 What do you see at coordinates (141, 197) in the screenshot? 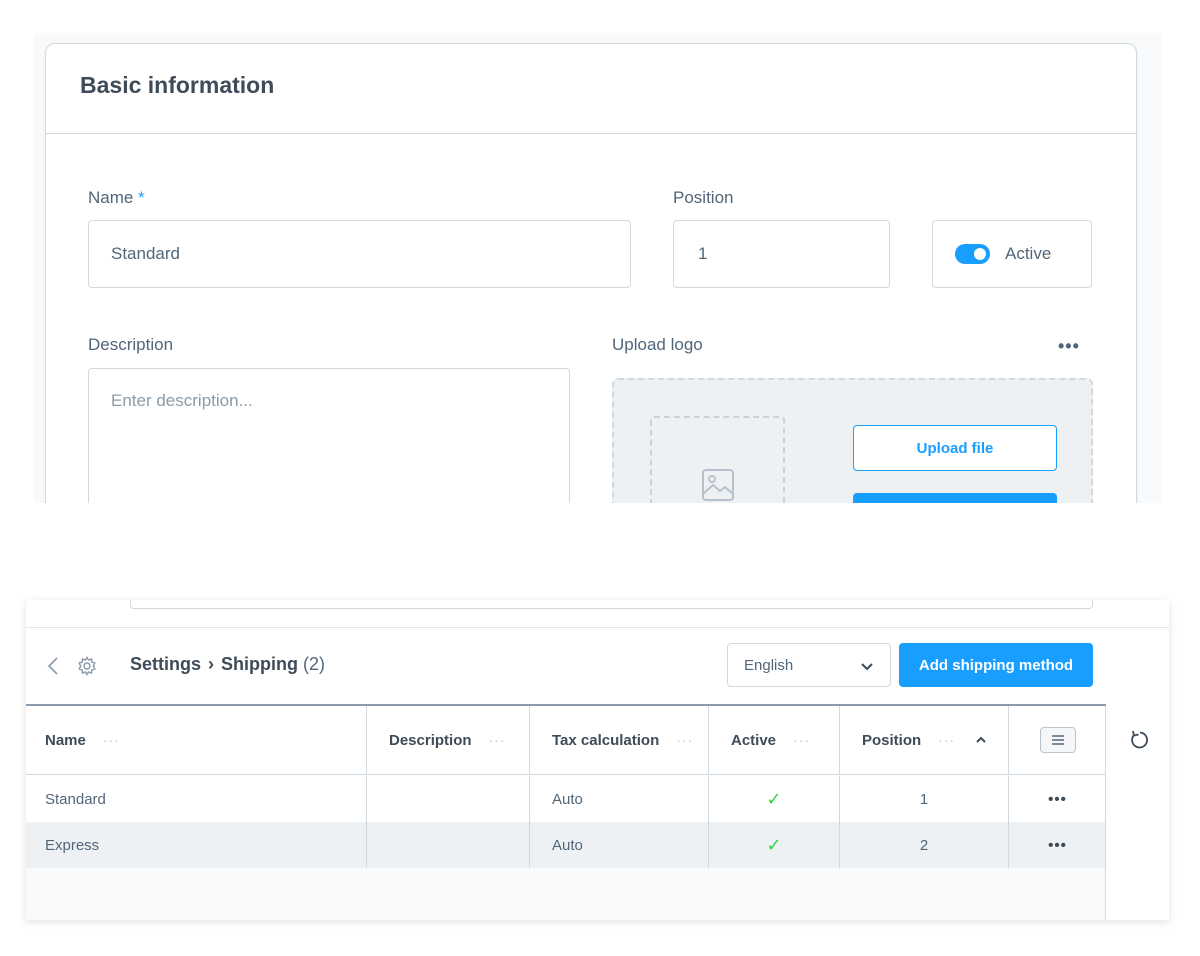
I see `required-mark: *` at bounding box center [141, 197].